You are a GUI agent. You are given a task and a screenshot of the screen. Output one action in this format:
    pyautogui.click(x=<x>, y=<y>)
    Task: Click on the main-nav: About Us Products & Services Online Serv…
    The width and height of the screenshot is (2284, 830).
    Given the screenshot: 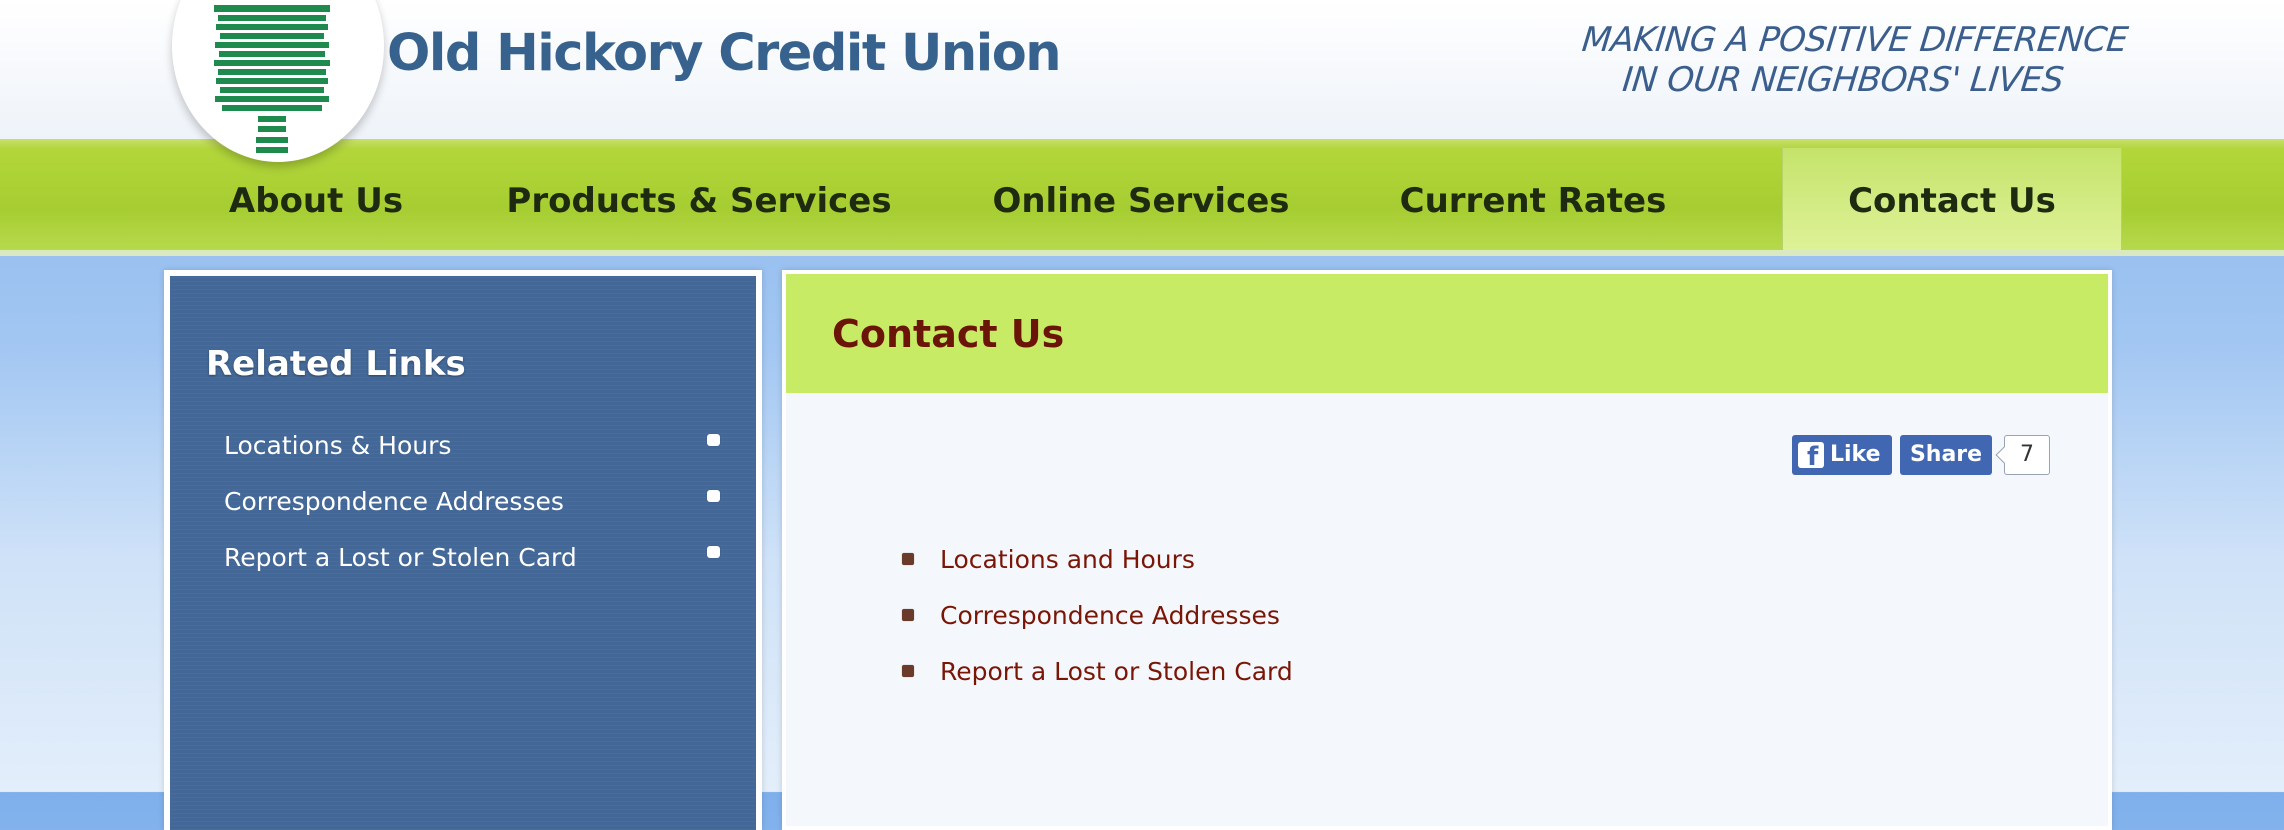 What is the action you would take?
    pyautogui.click(x=1142, y=199)
    